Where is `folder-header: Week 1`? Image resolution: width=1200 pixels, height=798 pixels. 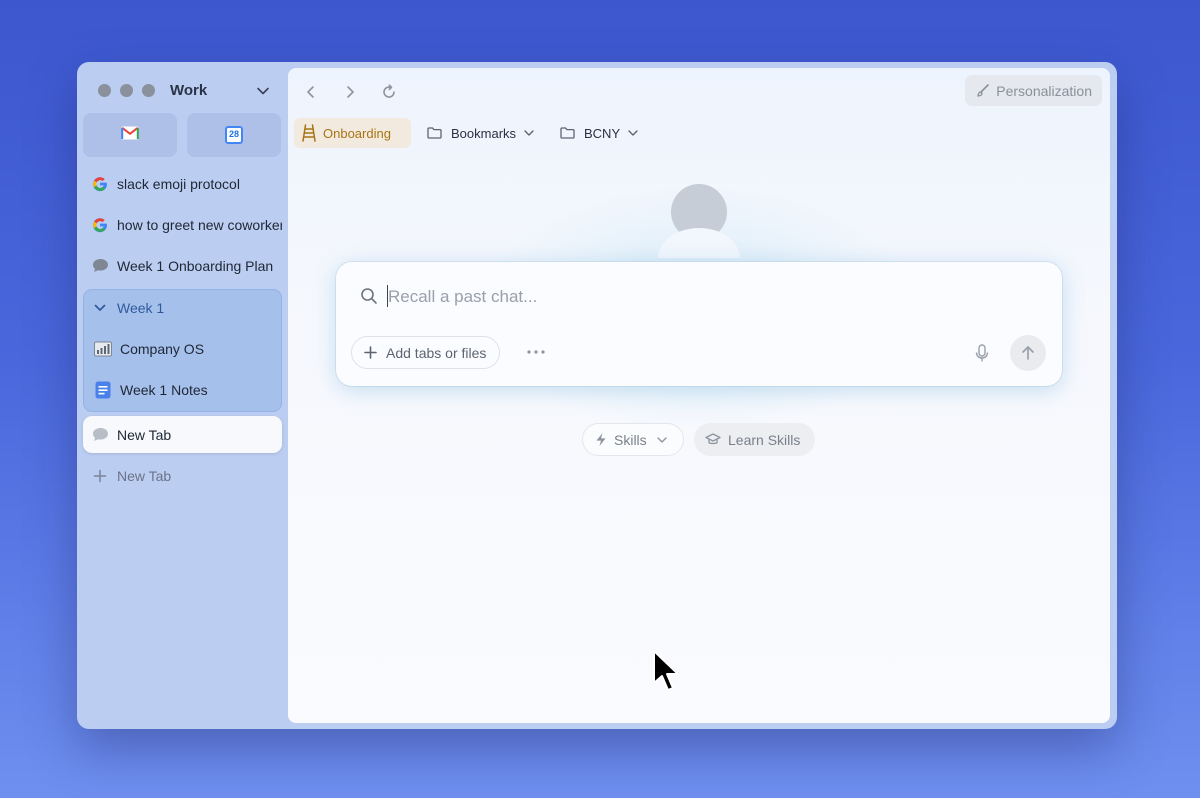 folder-header: Week 1 is located at coordinates (182, 307).